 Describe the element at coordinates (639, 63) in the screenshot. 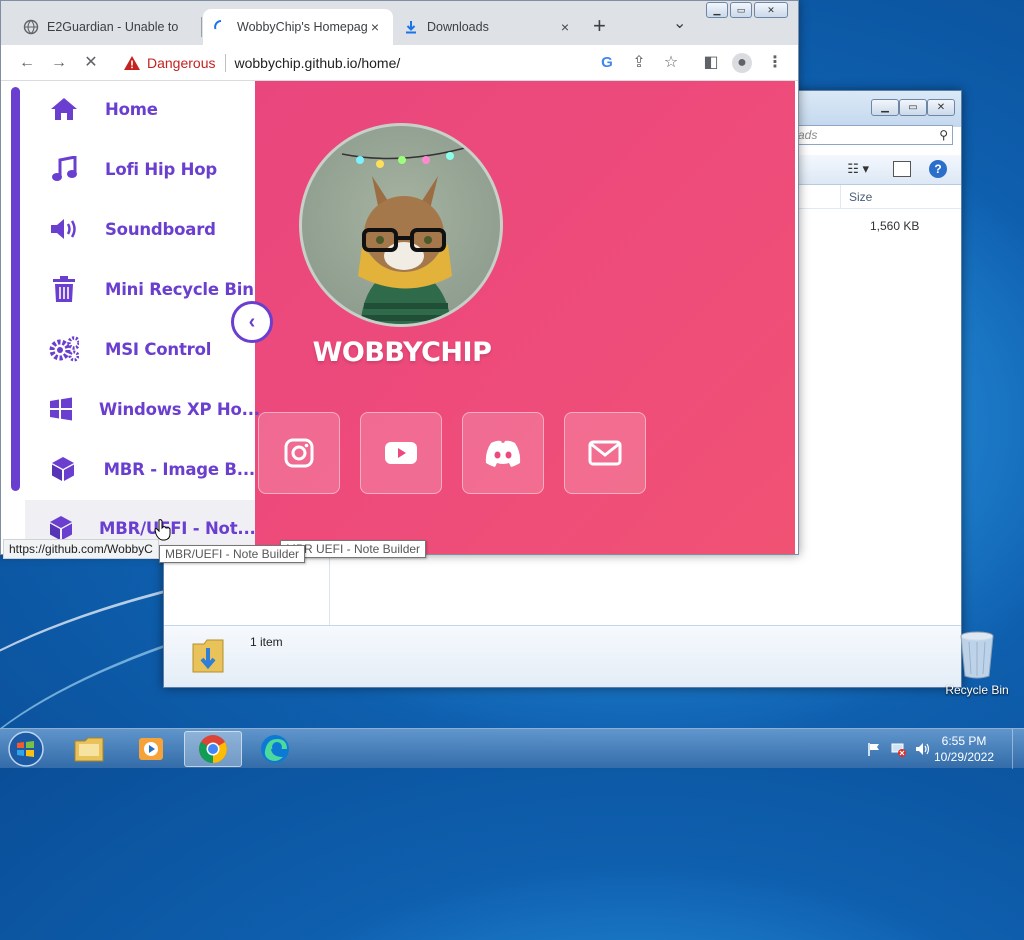

I see `share-icon: ⇪` at that location.